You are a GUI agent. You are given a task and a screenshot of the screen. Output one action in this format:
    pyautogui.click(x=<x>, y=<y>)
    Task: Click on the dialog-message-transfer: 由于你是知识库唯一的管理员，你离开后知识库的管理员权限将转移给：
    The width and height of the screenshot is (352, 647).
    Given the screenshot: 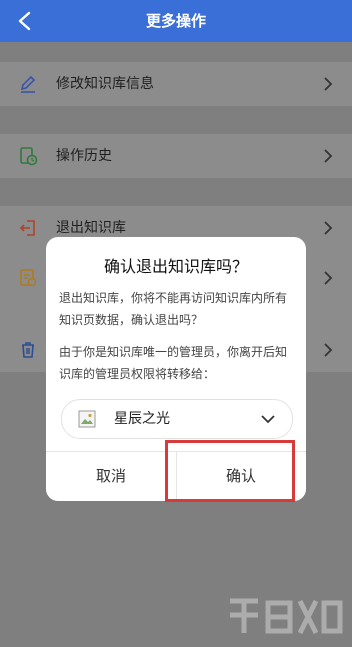 What is the action you would take?
    pyautogui.click(x=173, y=363)
    